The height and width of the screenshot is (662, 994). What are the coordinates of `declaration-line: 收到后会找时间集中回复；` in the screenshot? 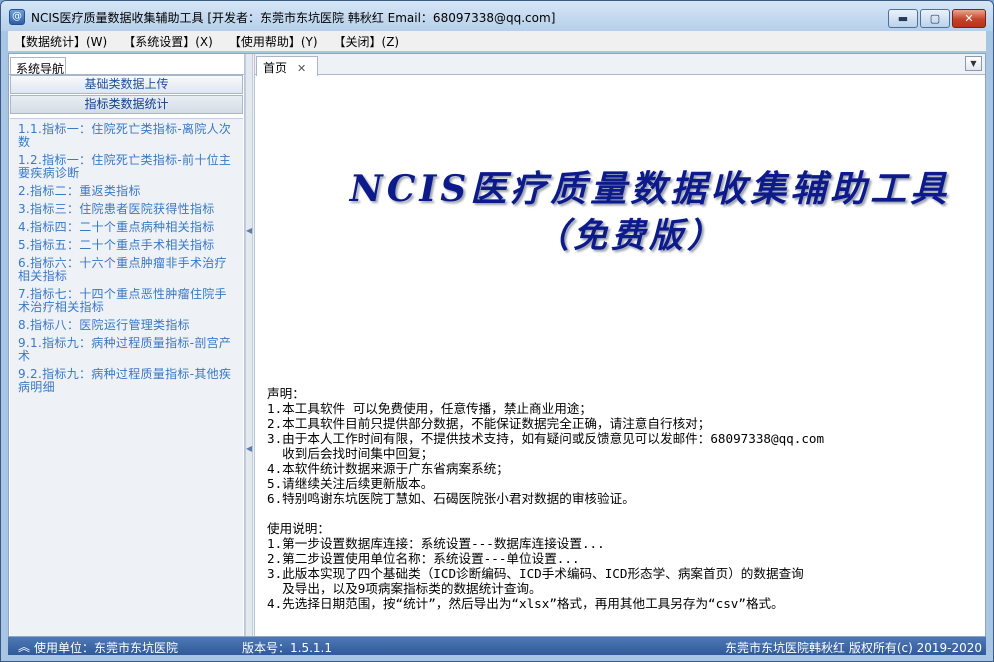 It's located at (350, 453).